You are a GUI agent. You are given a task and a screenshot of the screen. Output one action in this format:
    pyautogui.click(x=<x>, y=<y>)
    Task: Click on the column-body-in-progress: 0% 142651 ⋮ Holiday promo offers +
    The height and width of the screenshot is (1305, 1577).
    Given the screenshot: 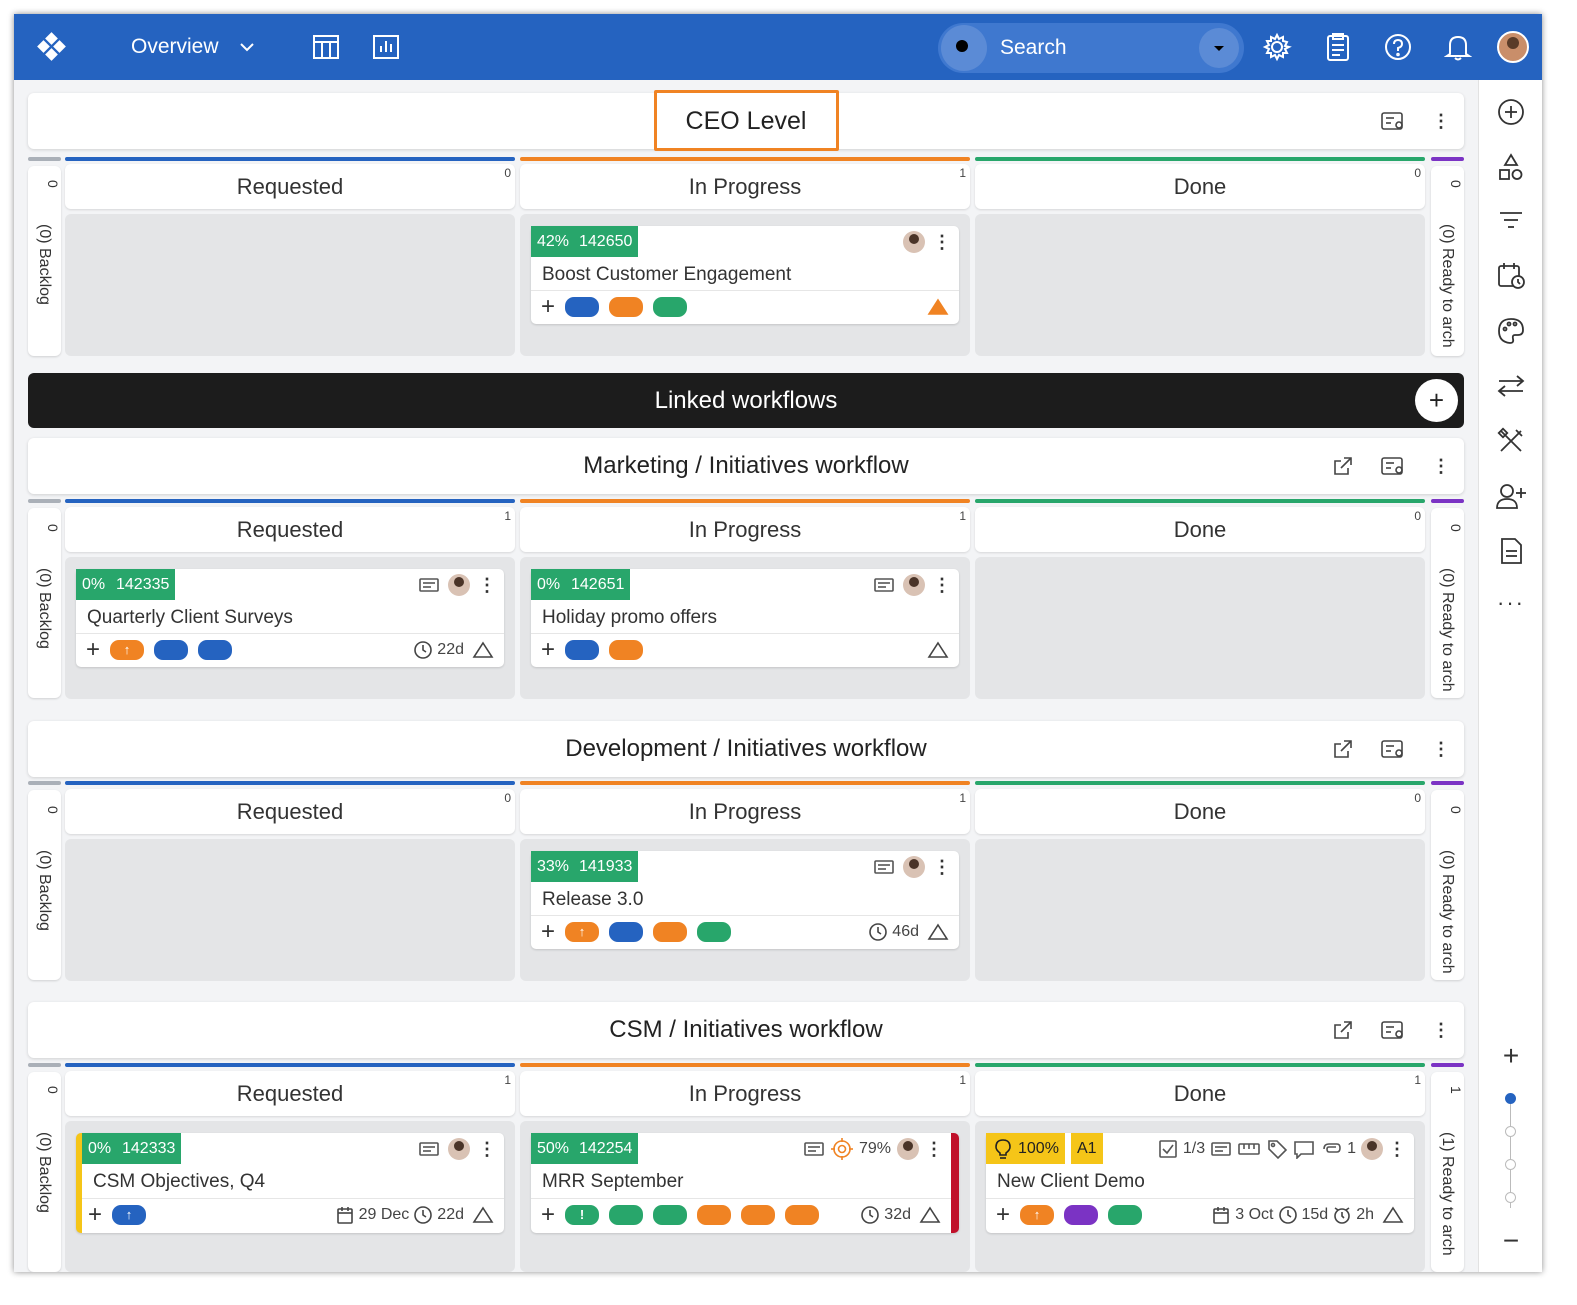 What is the action you would take?
    pyautogui.click(x=745, y=628)
    